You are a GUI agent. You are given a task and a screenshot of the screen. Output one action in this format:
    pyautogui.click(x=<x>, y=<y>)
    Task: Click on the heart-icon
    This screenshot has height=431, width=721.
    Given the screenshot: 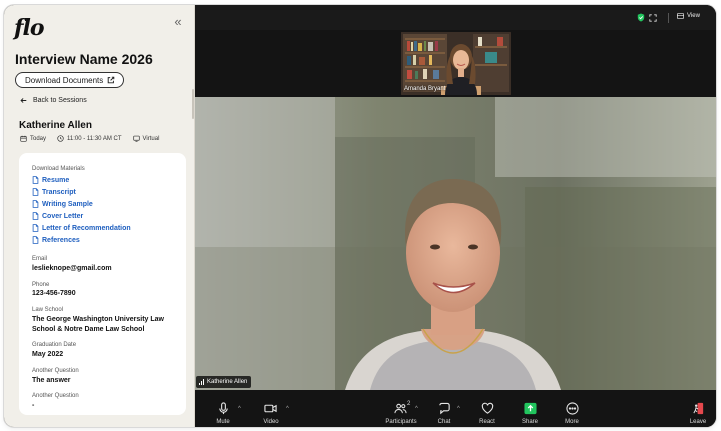 What is the action you would take?
    pyautogui.click(x=487, y=408)
    